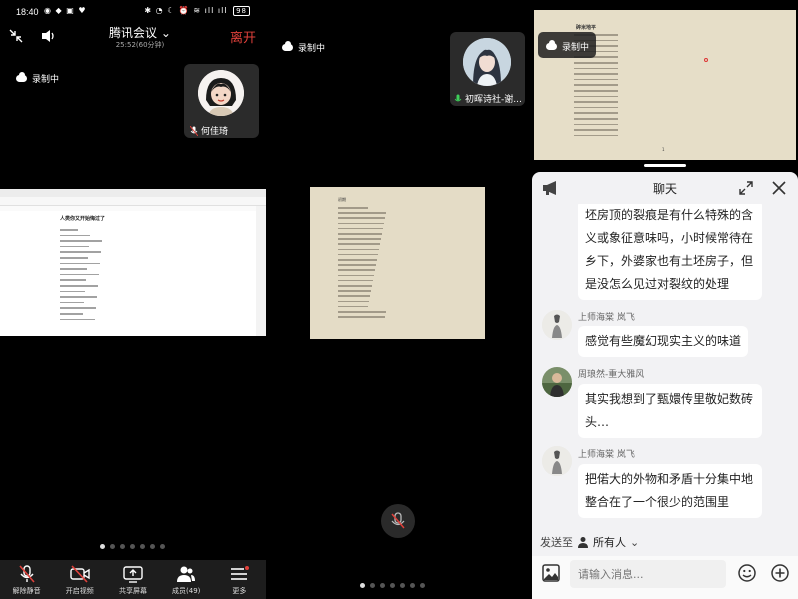 This screenshot has height=599, width=798. I want to click on meeting-timer: 25:52(60分钟), so click(140, 45).